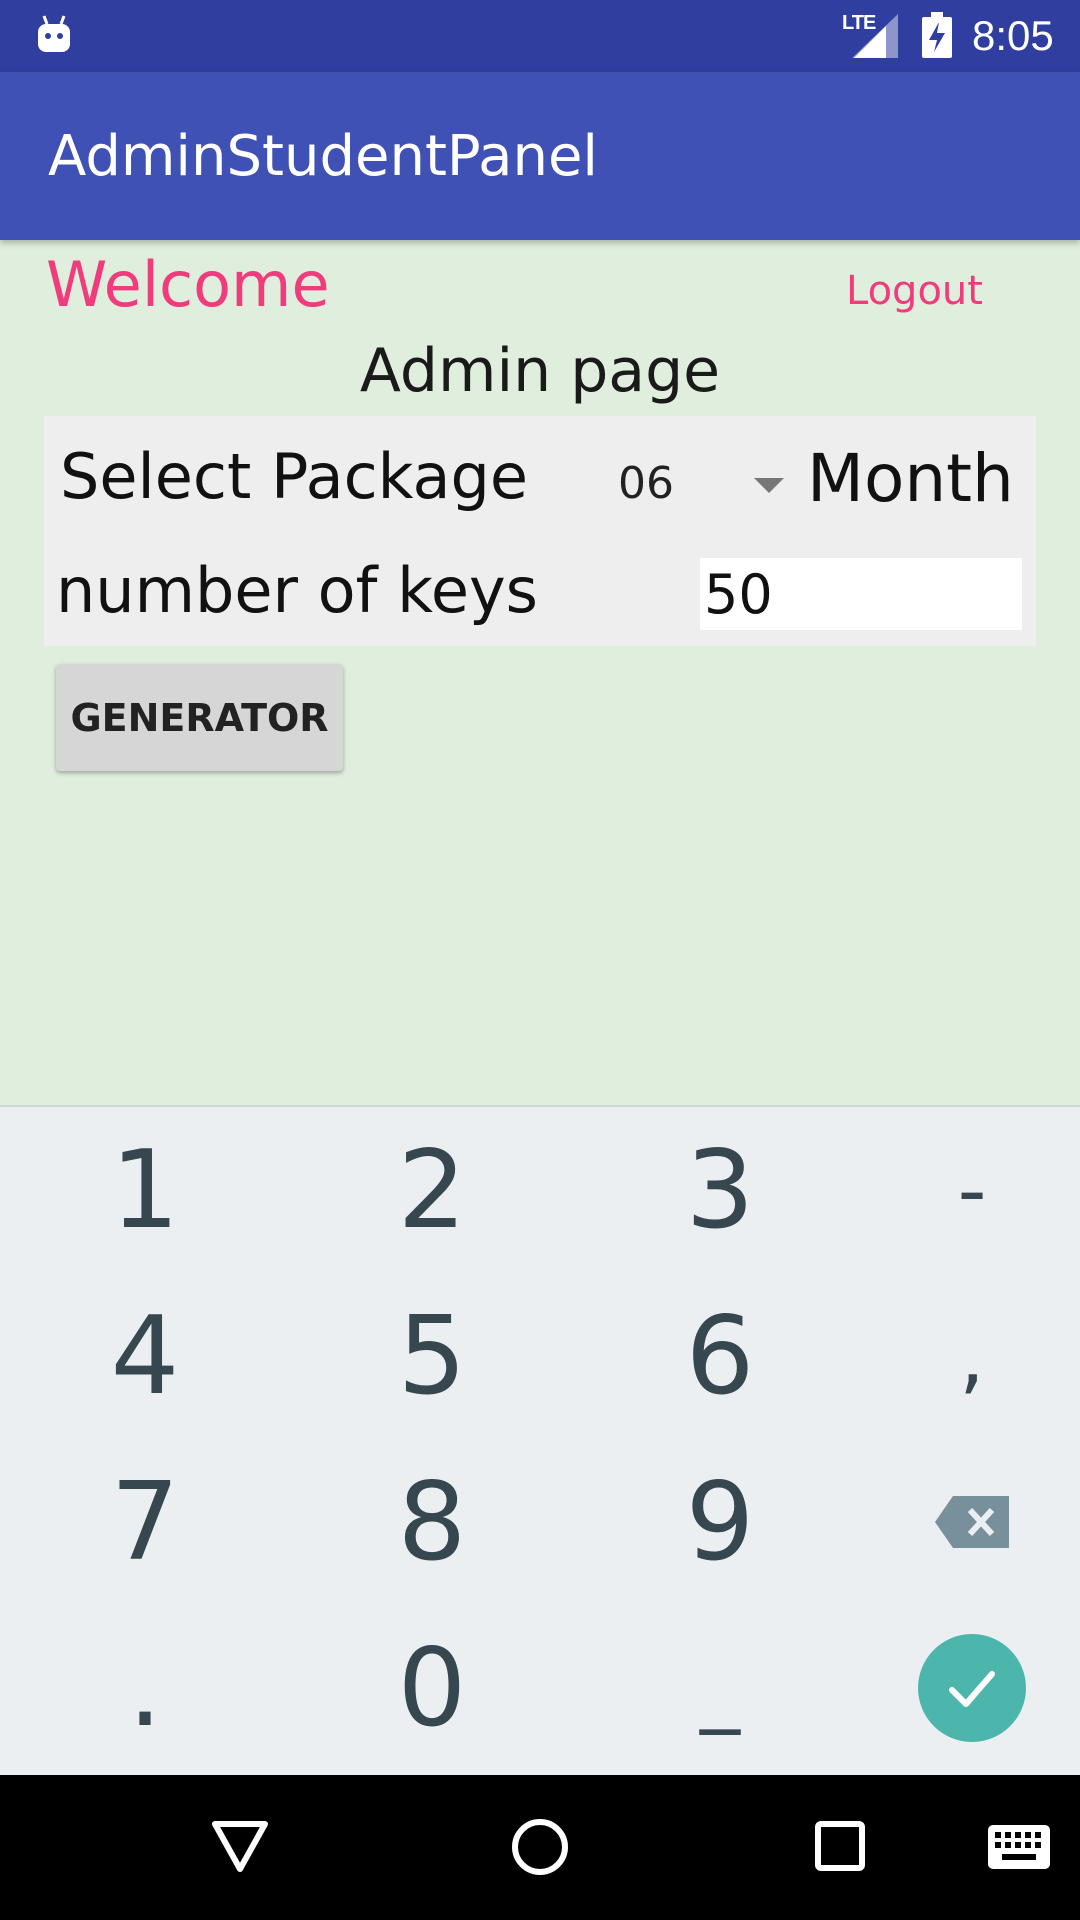 The height and width of the screenshot is (1920, 1080). Describe the element at coordinates (1013, 35) in the screenshot. I see `clock: 8:05` at that location.